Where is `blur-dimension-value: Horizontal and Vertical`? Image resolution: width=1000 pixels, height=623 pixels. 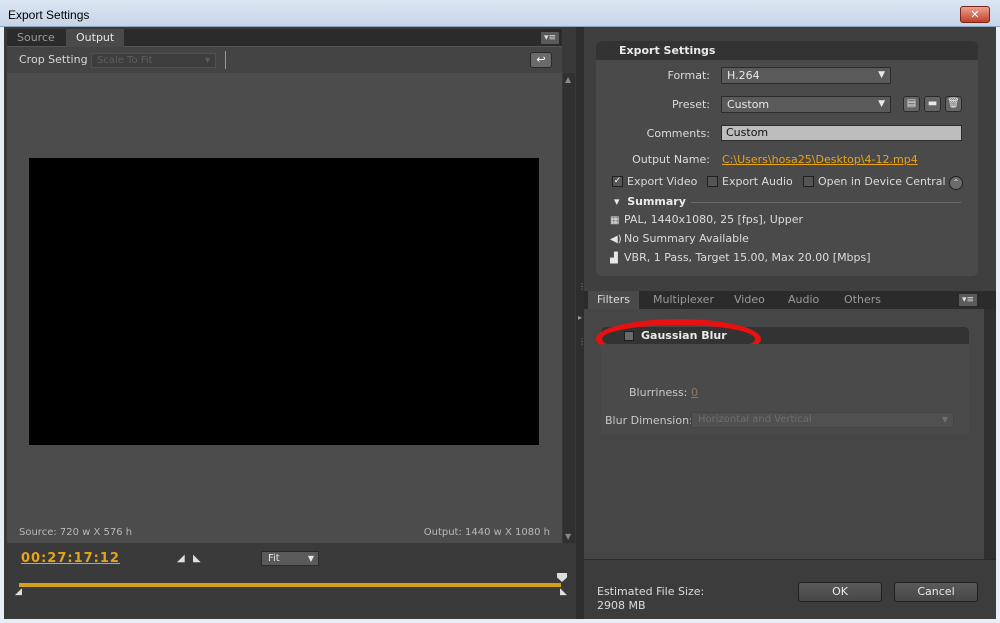
blur-dimension-value: Horizontal and Vertical is located at coordinates (755, 419).